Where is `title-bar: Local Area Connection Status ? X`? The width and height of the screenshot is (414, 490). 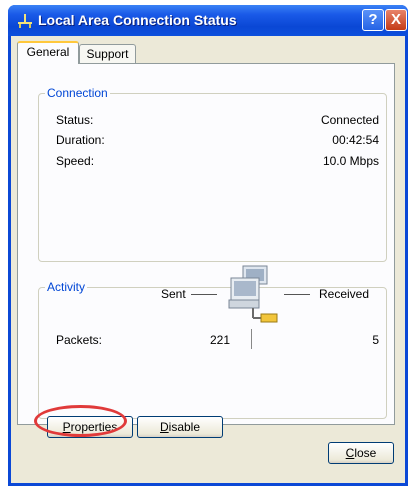 title-bar: Local Area Connection Status ? X is located at coordinates (208, 20).